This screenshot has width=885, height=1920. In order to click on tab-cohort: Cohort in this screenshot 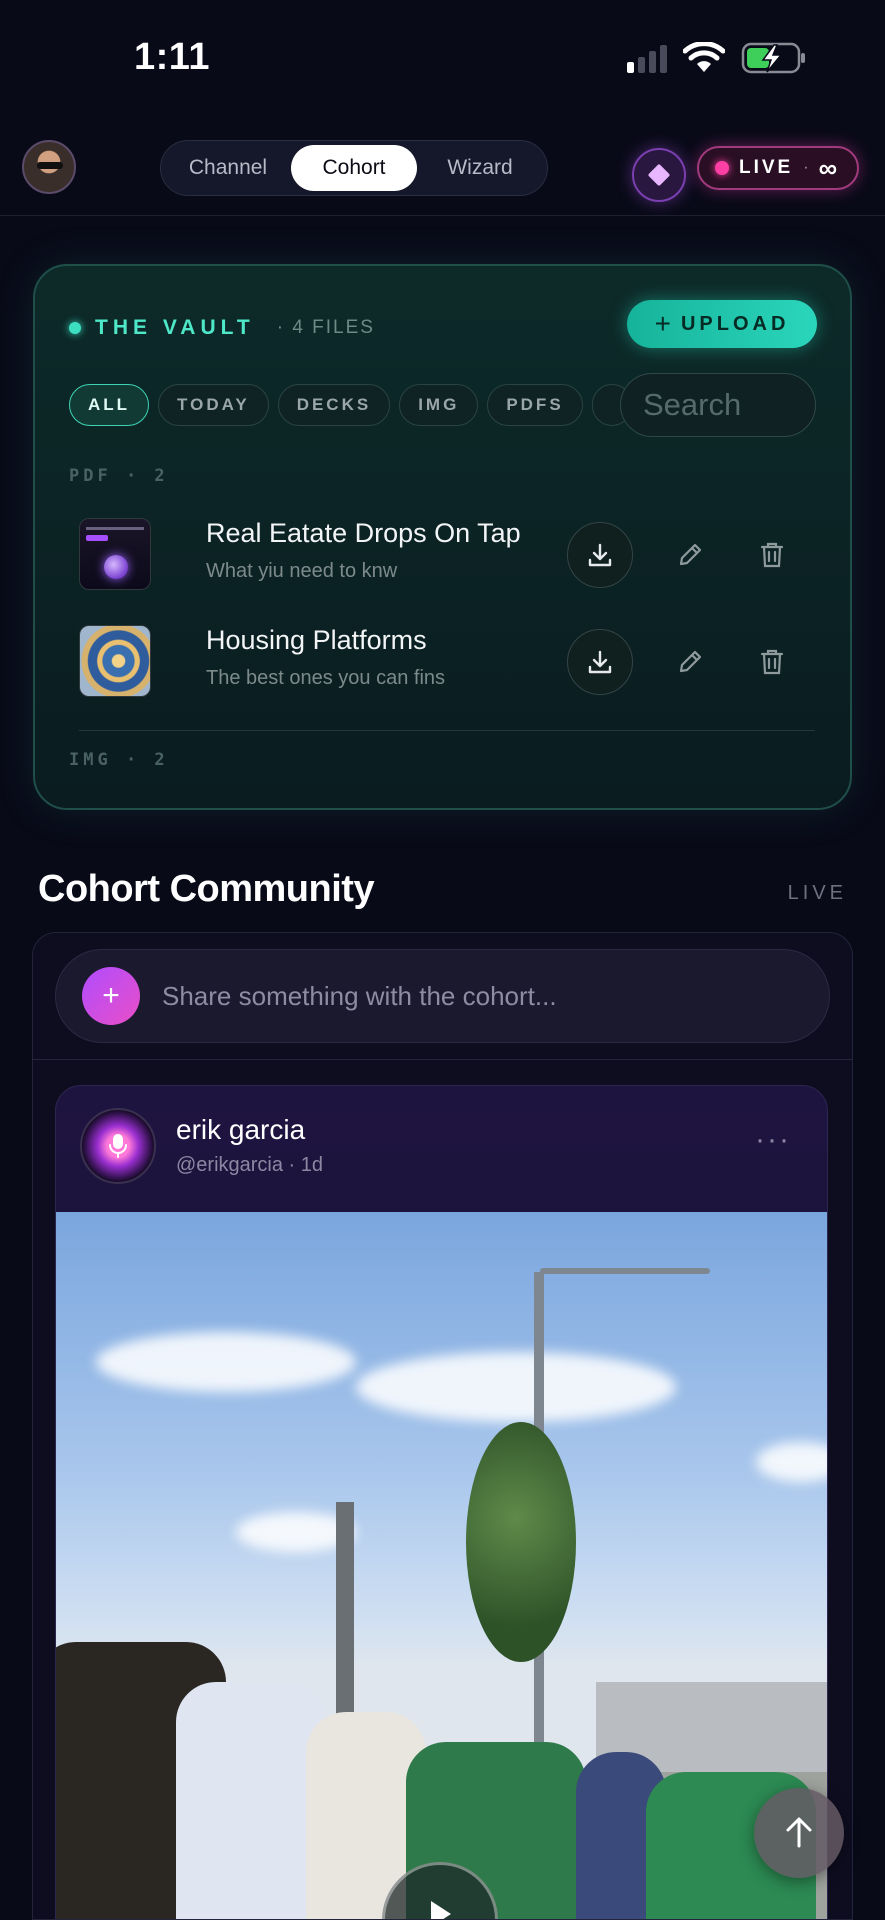, I will do `click(354, 168)`.